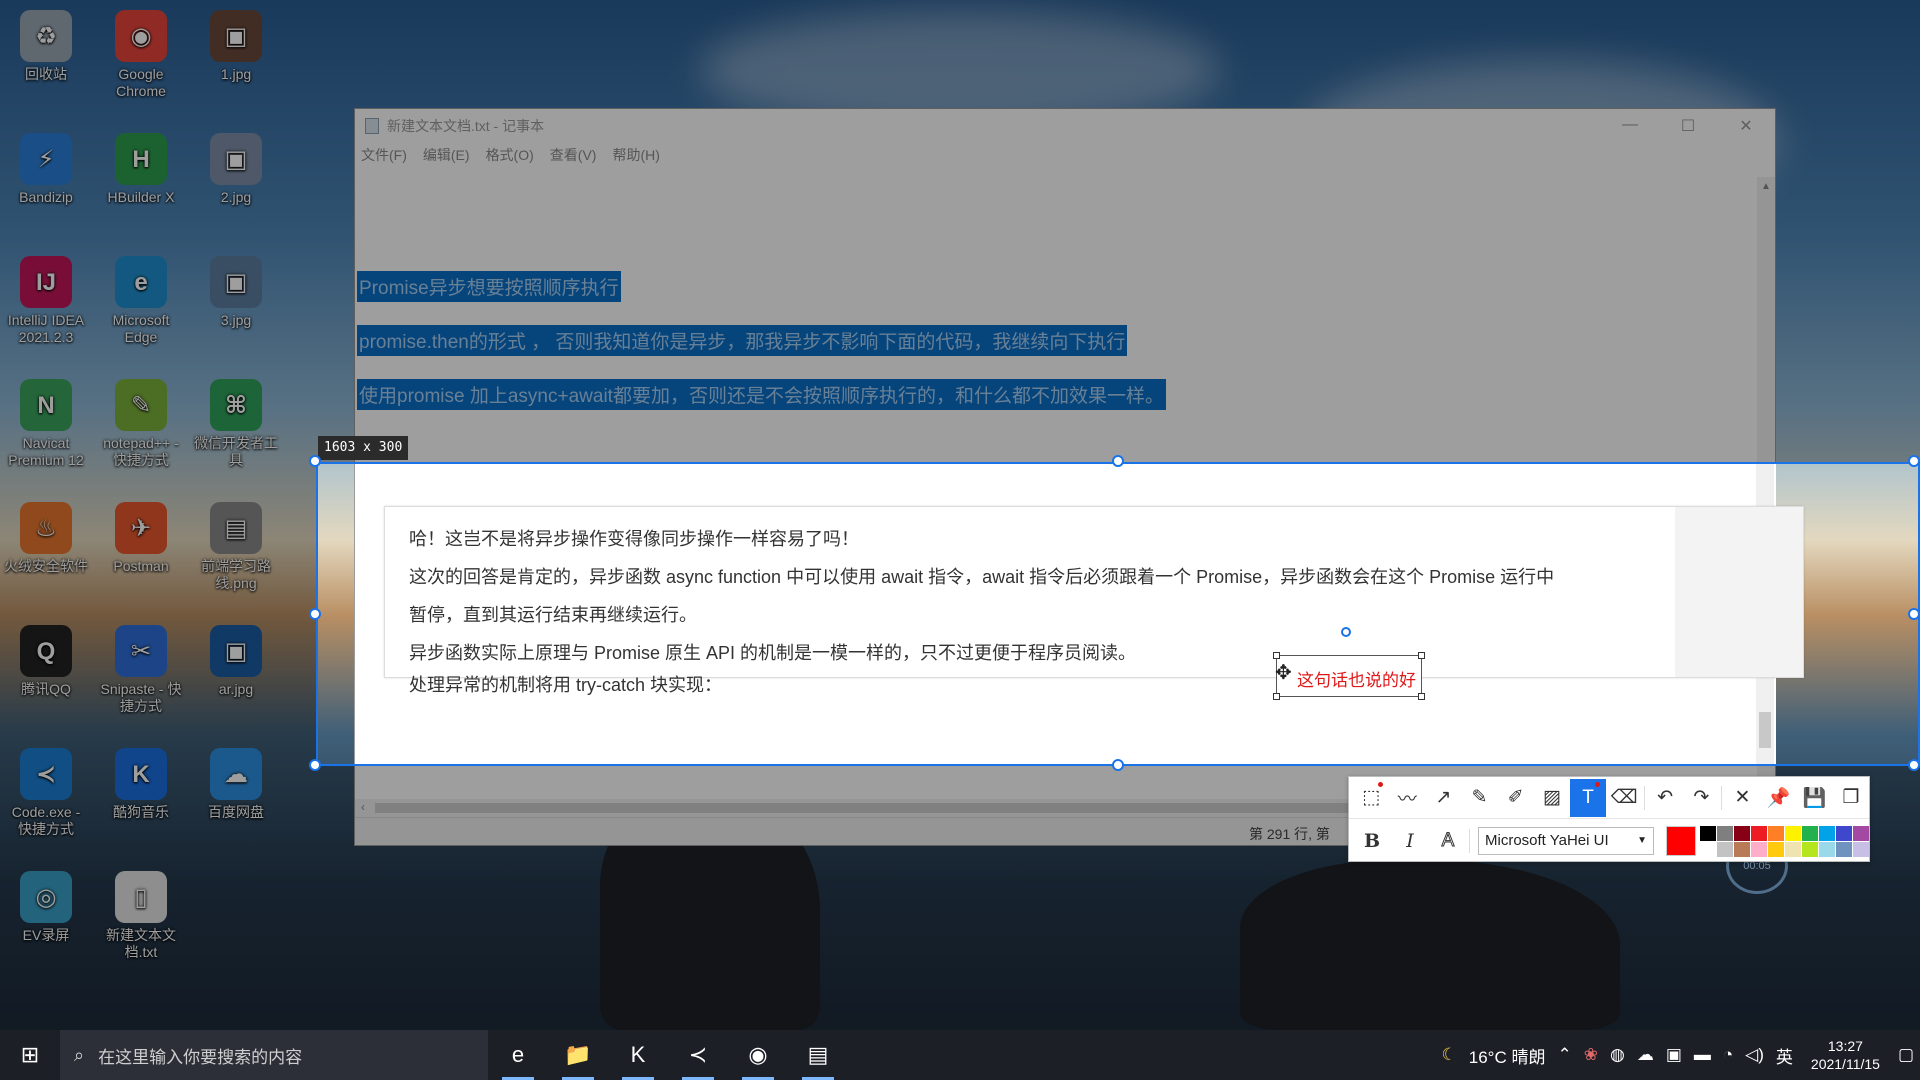 The height and width of the screenshot is (1080, 1920). What do you see at coordinates (1516, 798) in the screenshot?
I see `marker-tool: ✐` at bounding box center [1516, 798].